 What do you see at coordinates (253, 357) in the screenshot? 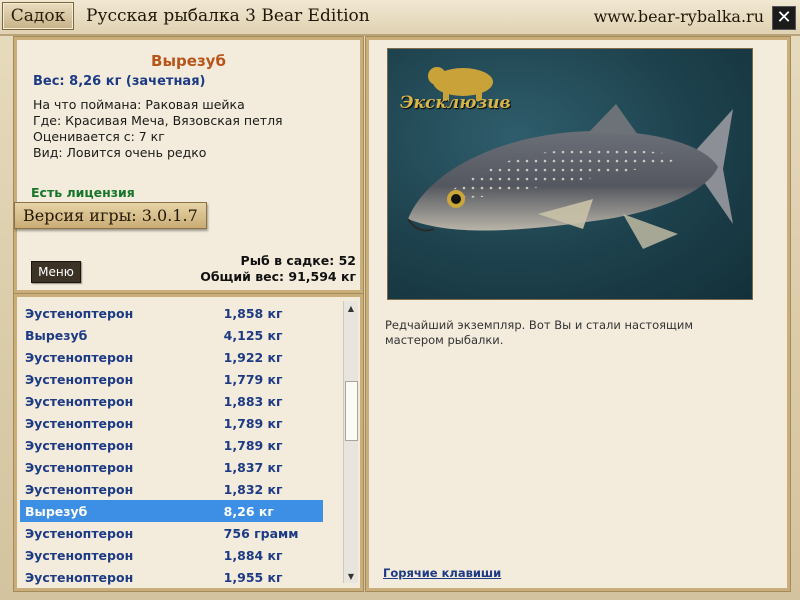
I see `list-item-weight: 1,922 кг` at bounding box center [253, 357].